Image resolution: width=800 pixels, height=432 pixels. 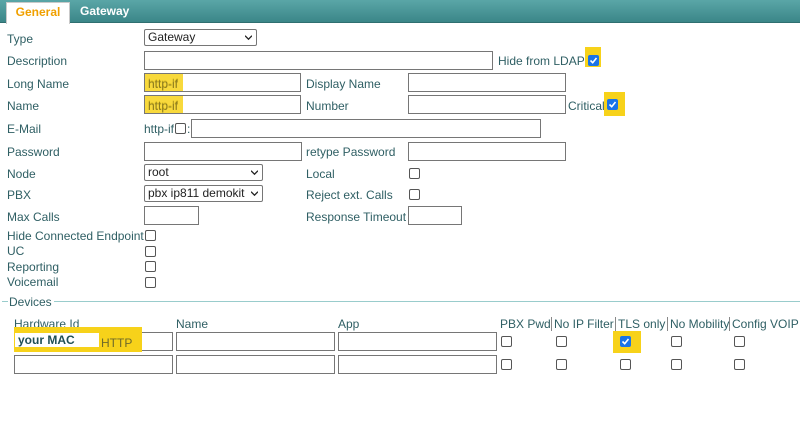 I want to click on hide-ldap-checkbox, so click(x=593, y=60).